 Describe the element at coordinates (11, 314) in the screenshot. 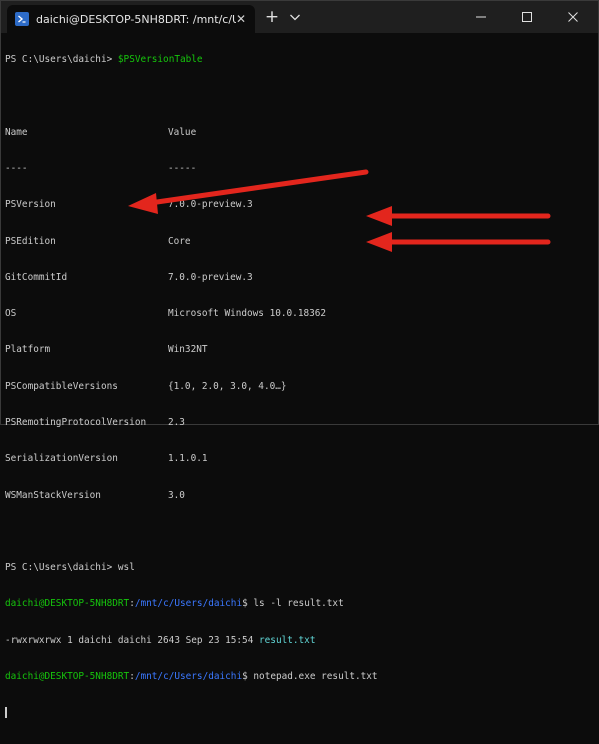

I see `row-name: OS` at that location.